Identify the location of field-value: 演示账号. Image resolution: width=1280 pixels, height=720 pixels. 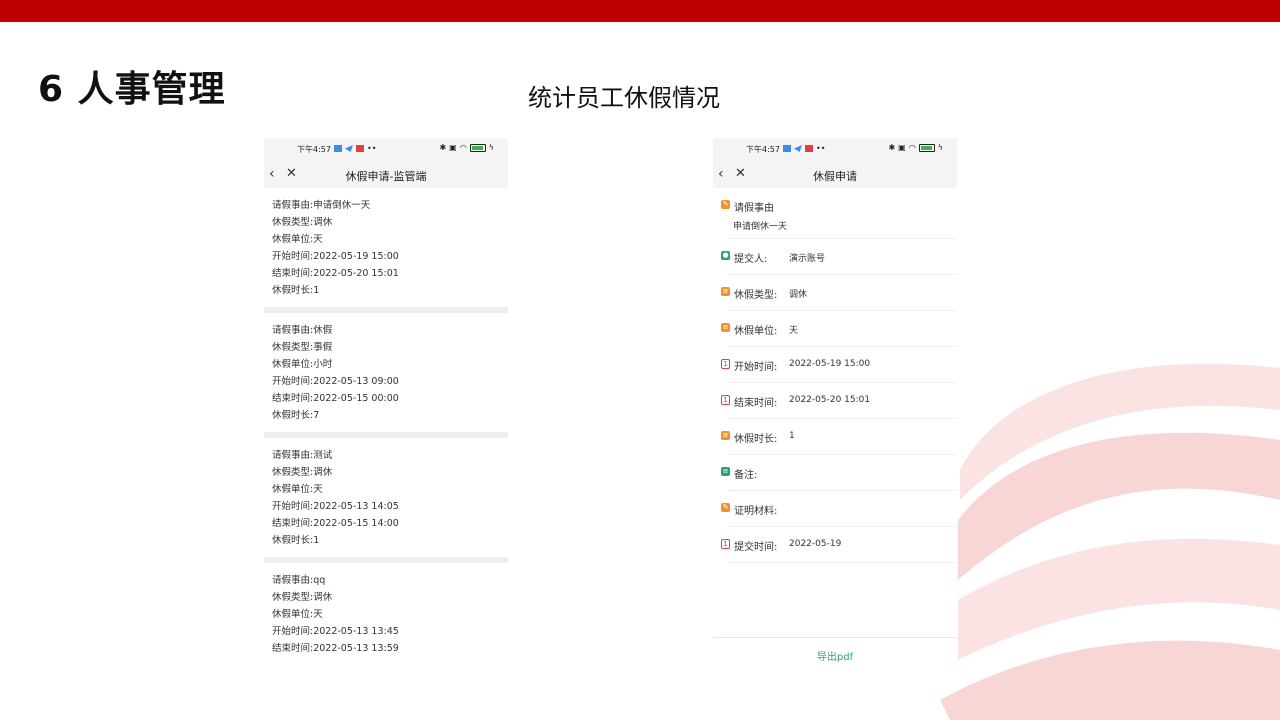
(807, 259).